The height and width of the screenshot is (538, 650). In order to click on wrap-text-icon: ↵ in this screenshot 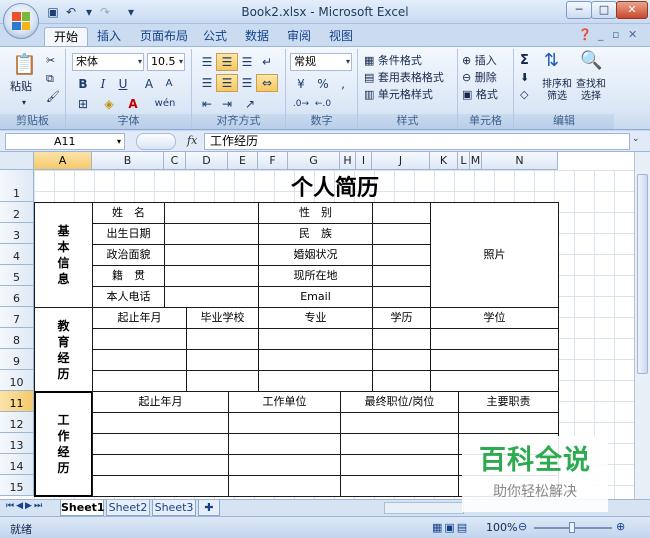, I will do `click(267, 62)`.